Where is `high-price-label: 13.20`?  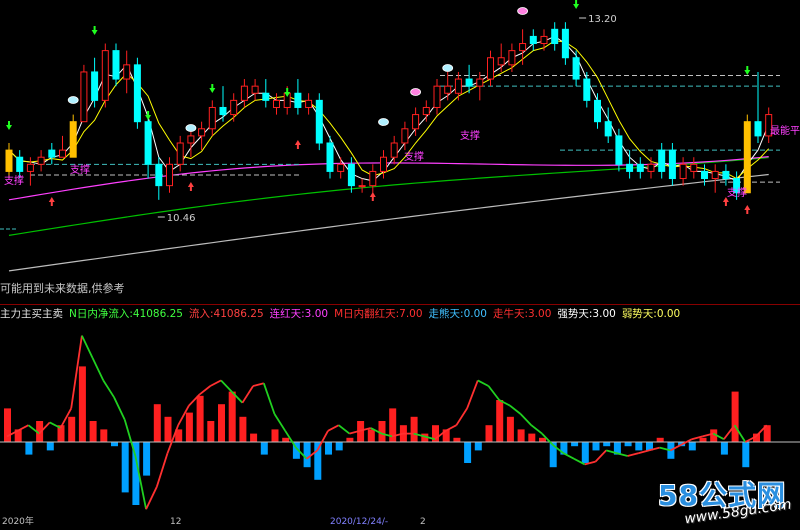 high-price-label: 13.20 is located at coordinates (602, 19).